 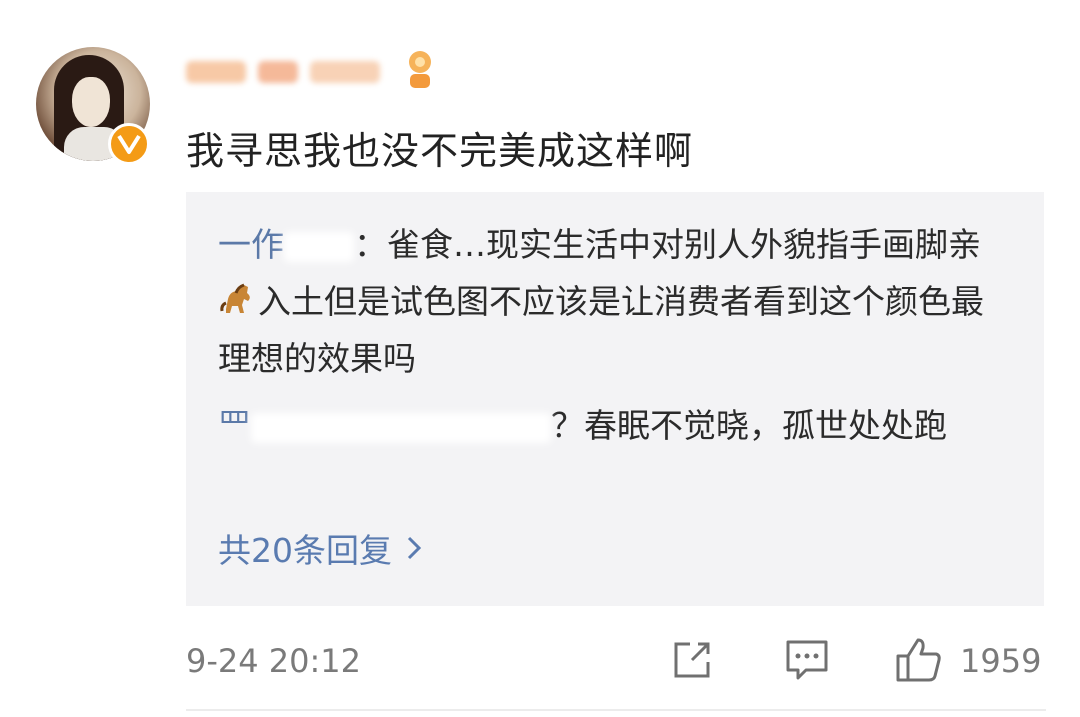 What do you see at coordinates (807, 660) in the screenshot?
I see `comment-icon` at bounding box center [807, 660].